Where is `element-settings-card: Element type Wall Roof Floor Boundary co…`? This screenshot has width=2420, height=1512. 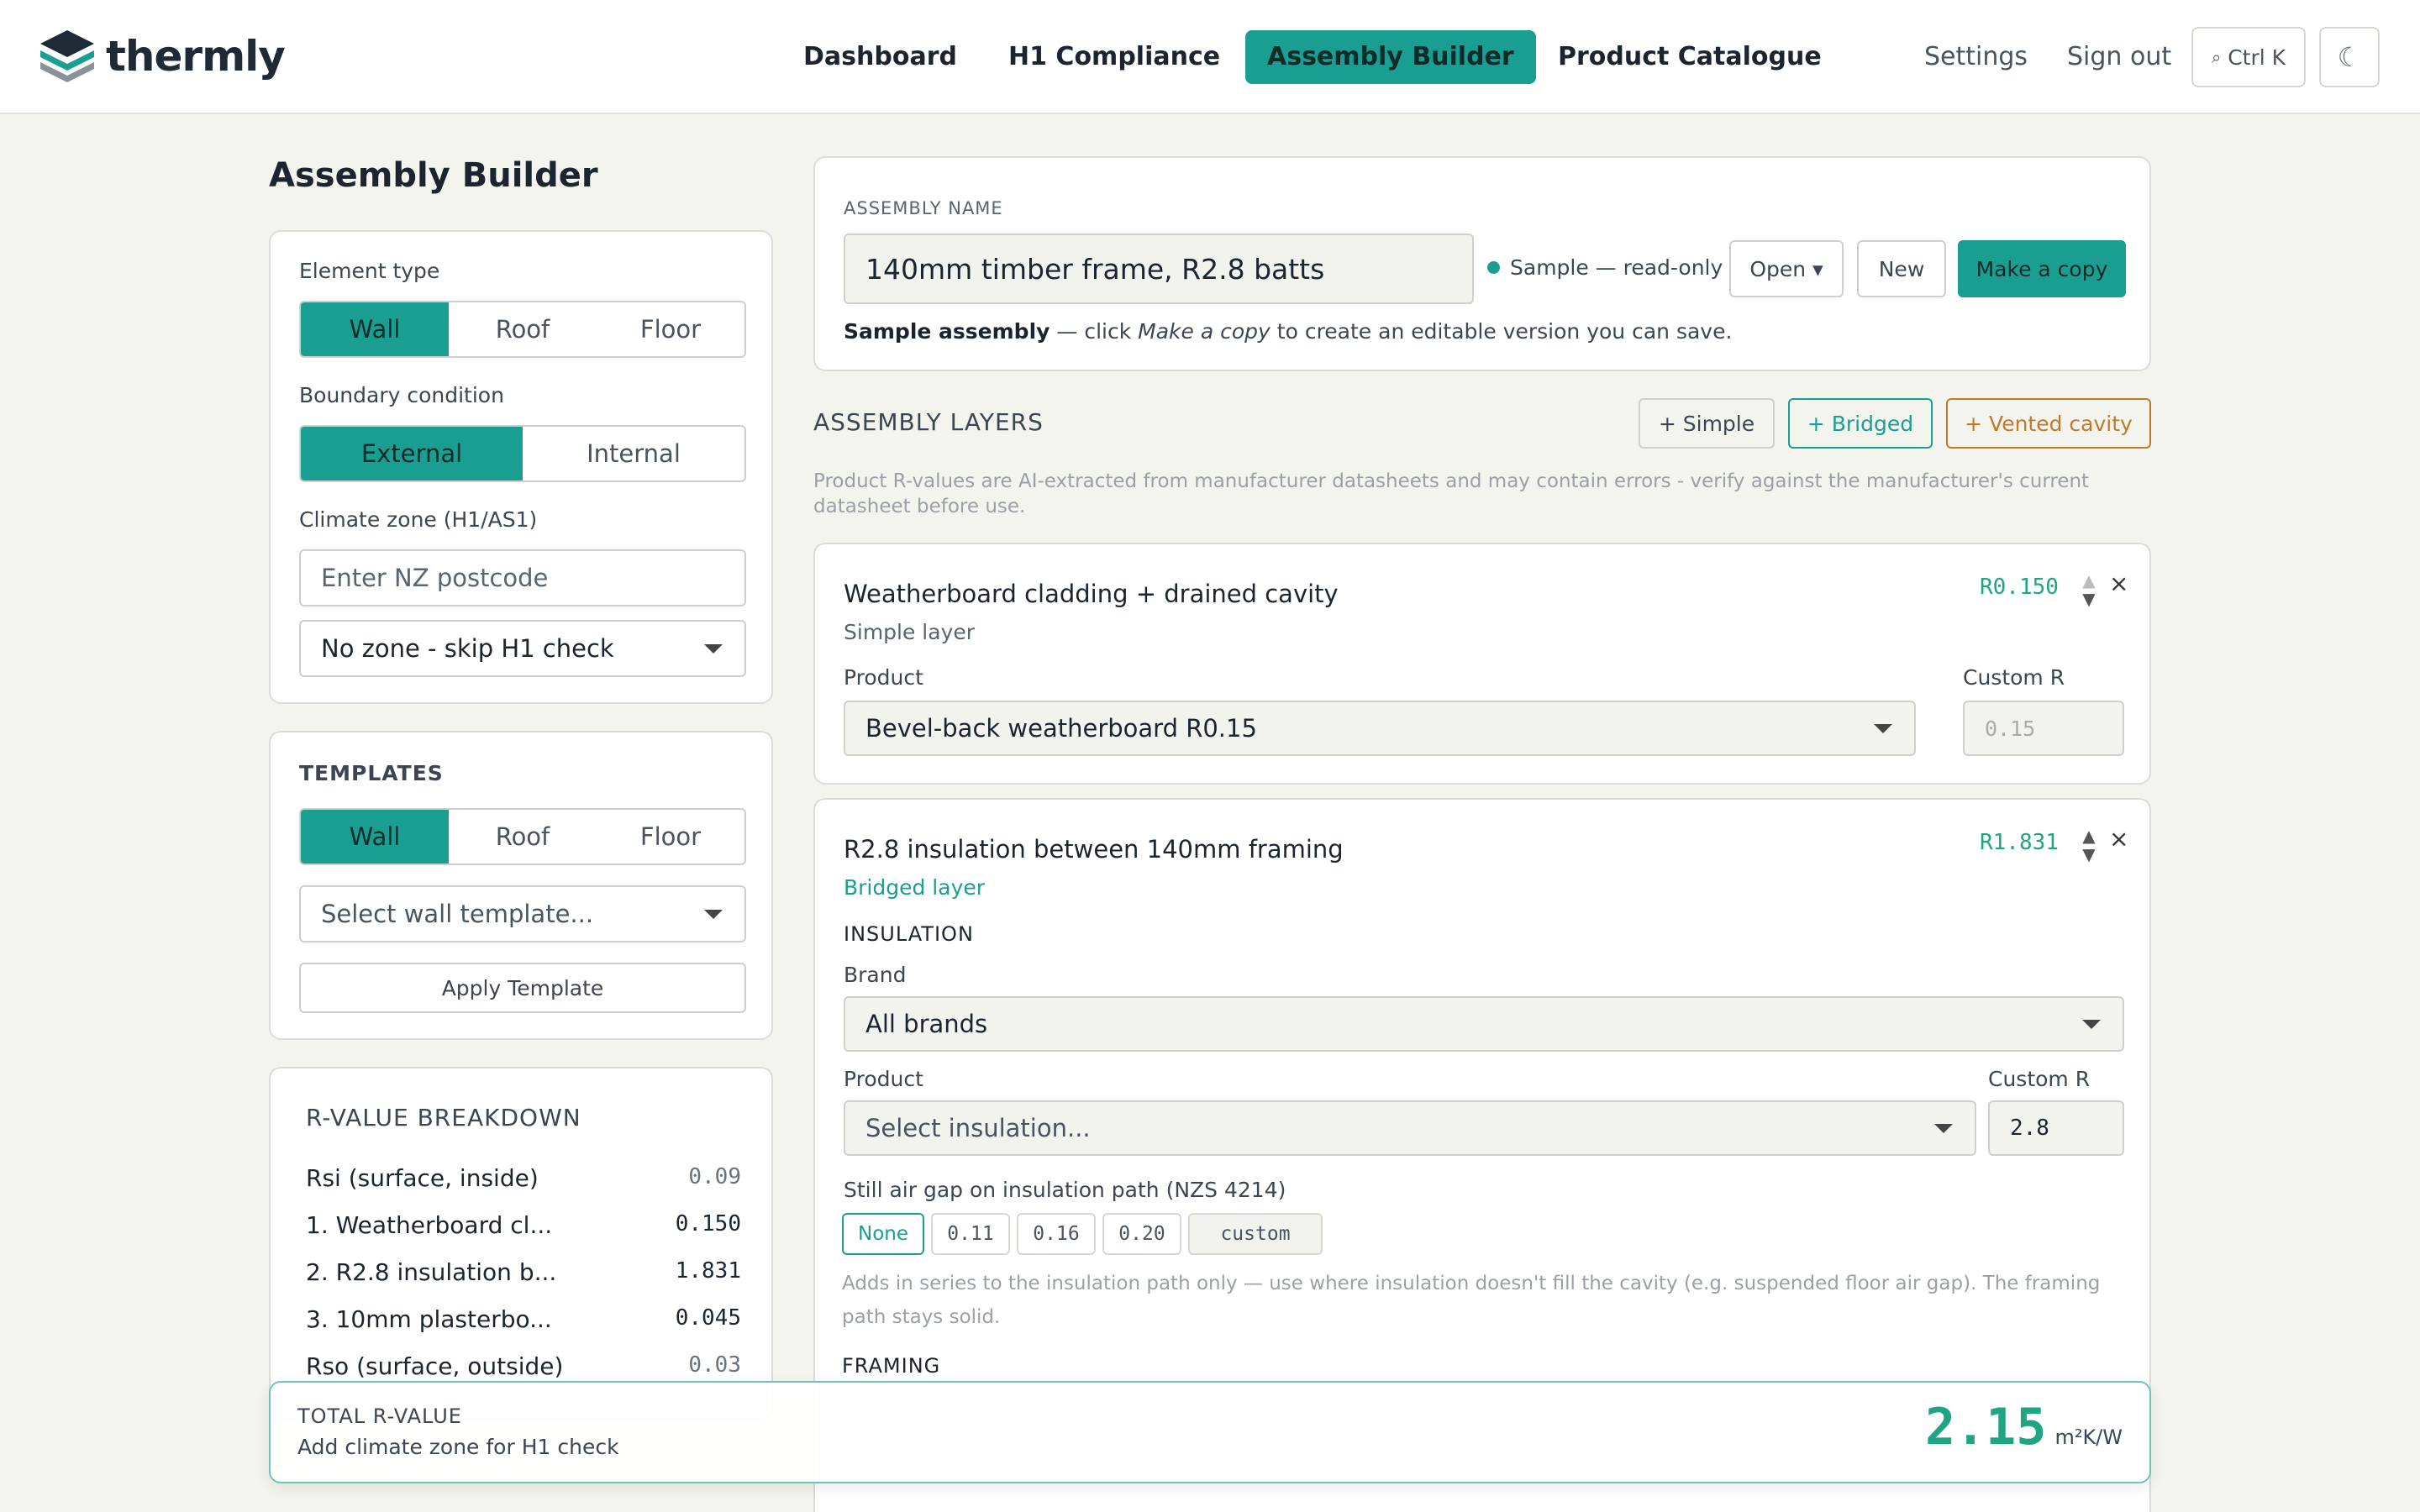 element-settings-card: Element type Wall Roof Floor Boundary co… is located at coordinates (521, 467).